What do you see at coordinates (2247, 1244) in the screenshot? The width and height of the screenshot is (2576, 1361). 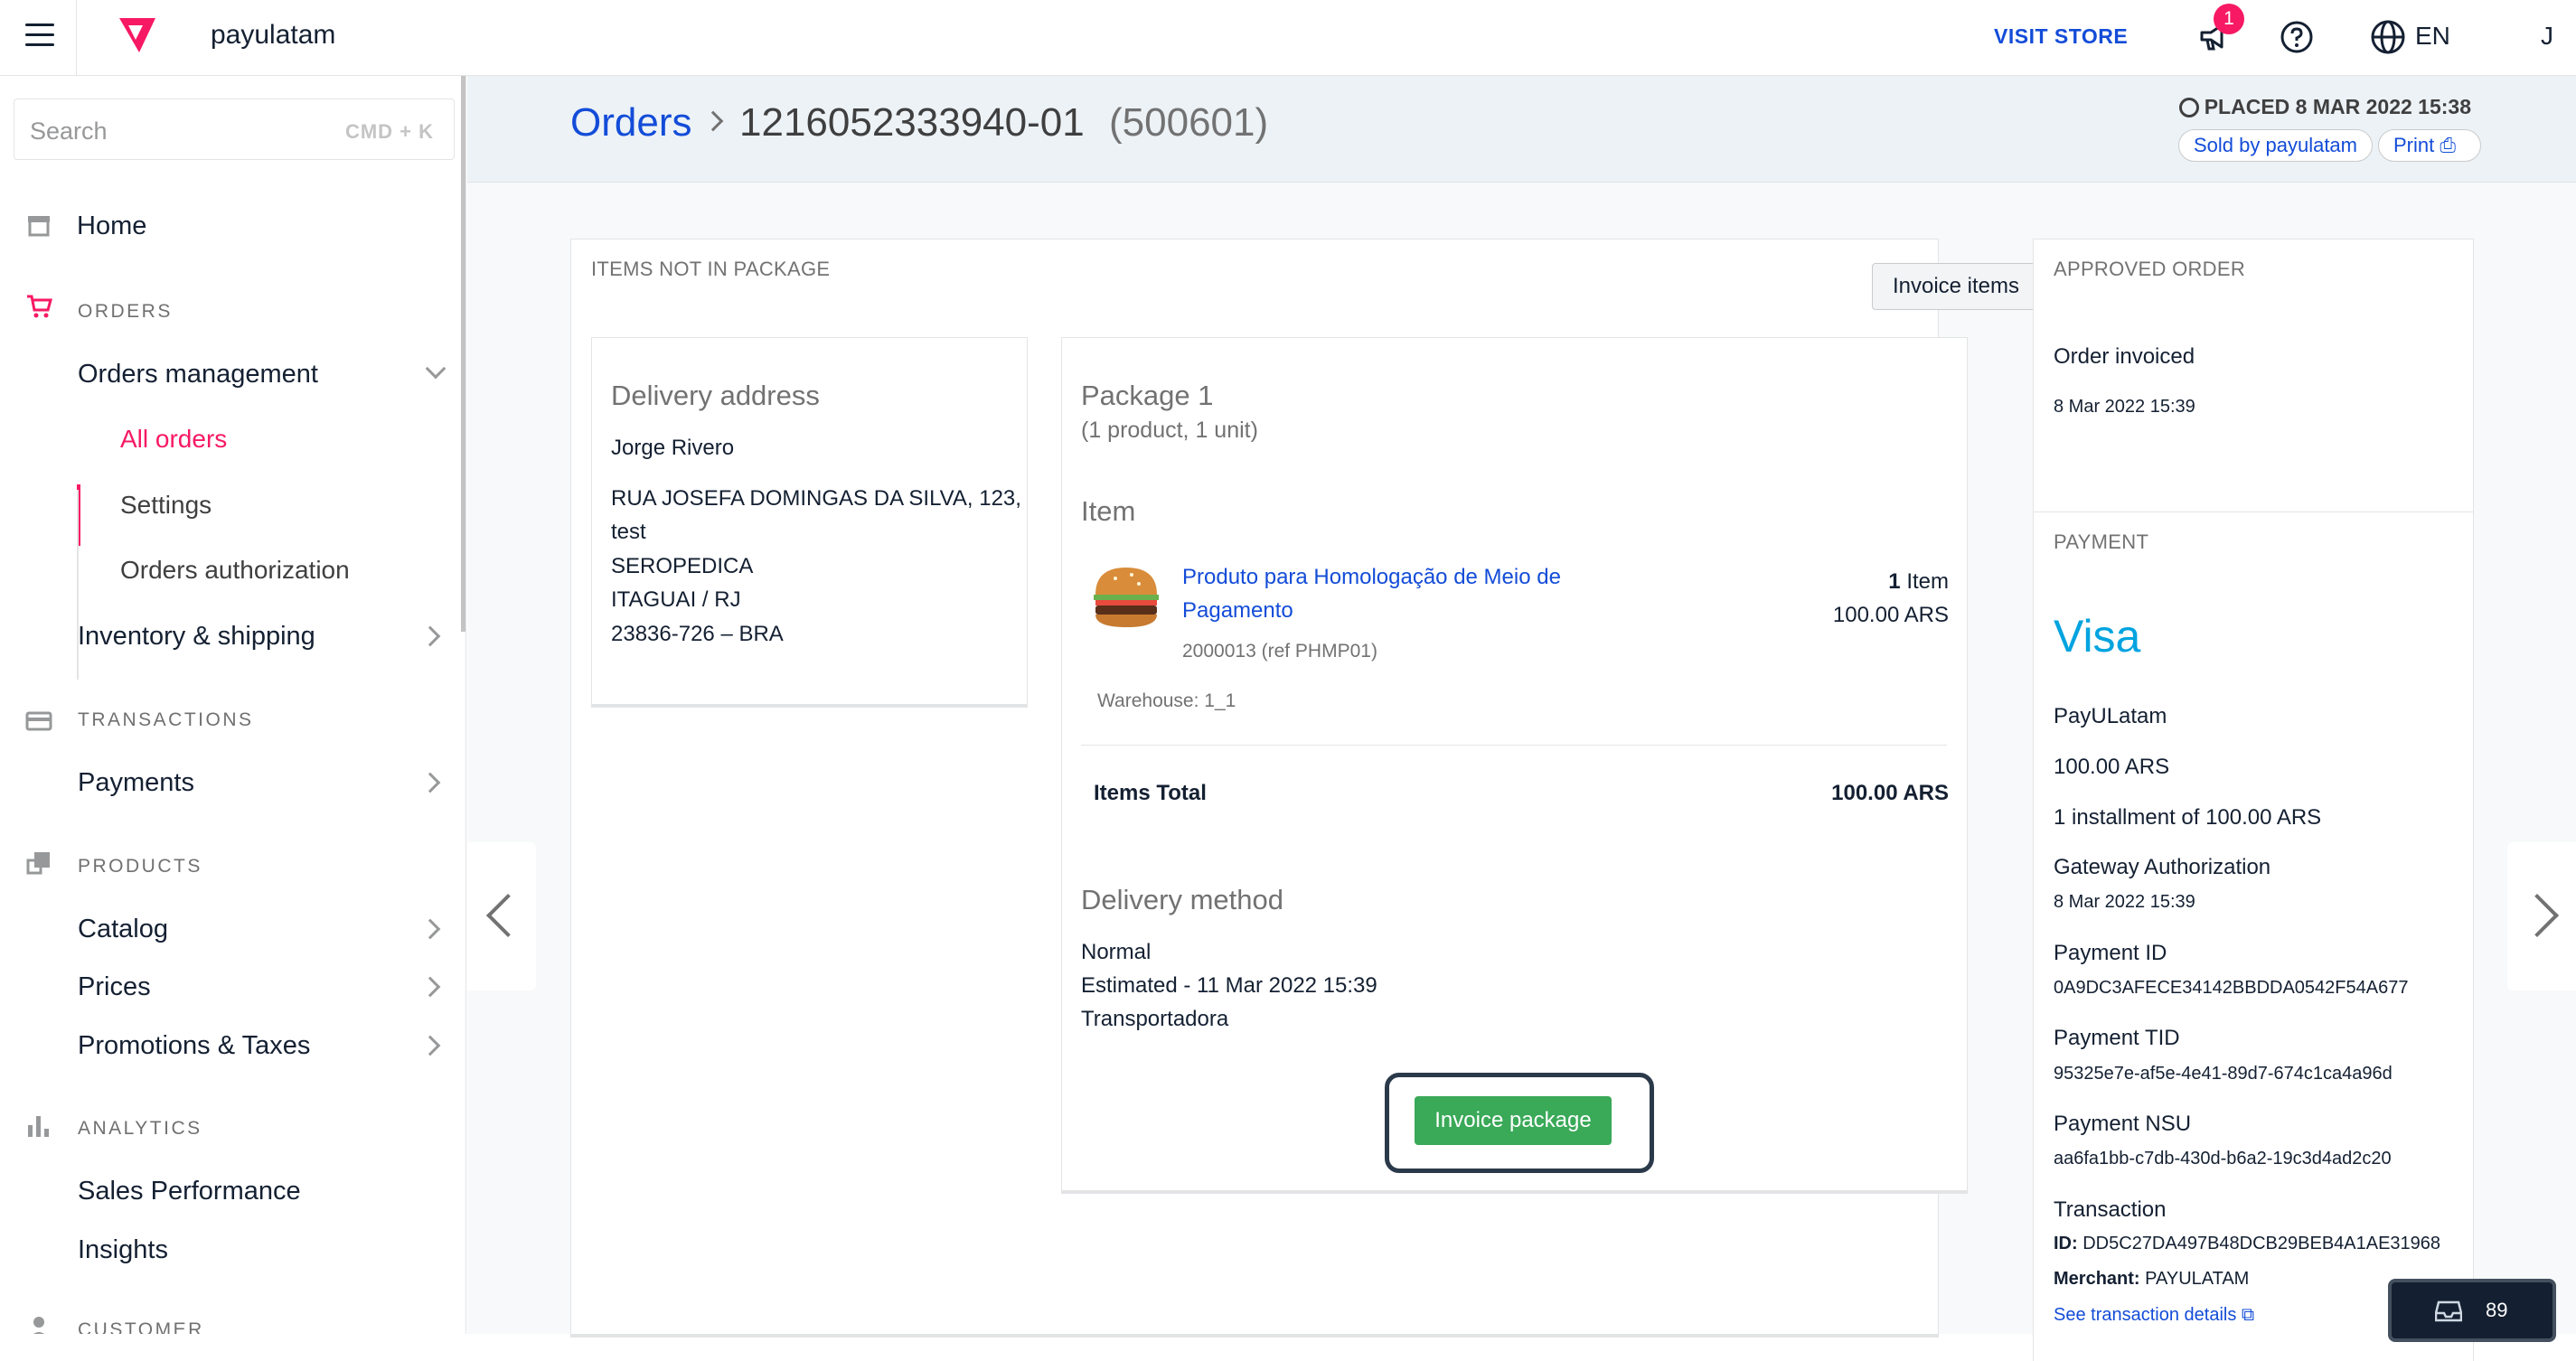 I see `transaction-id: ID: DD5C27DA497B48DCB29BEB4A1AE31968` at bounding box center [2247, 1244].